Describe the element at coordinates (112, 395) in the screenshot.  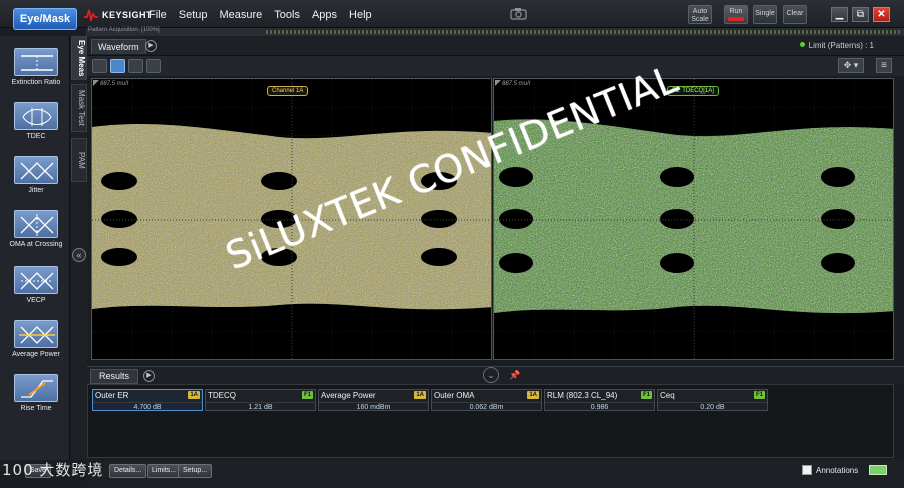
I see `result-name: Outer ER` at that location.